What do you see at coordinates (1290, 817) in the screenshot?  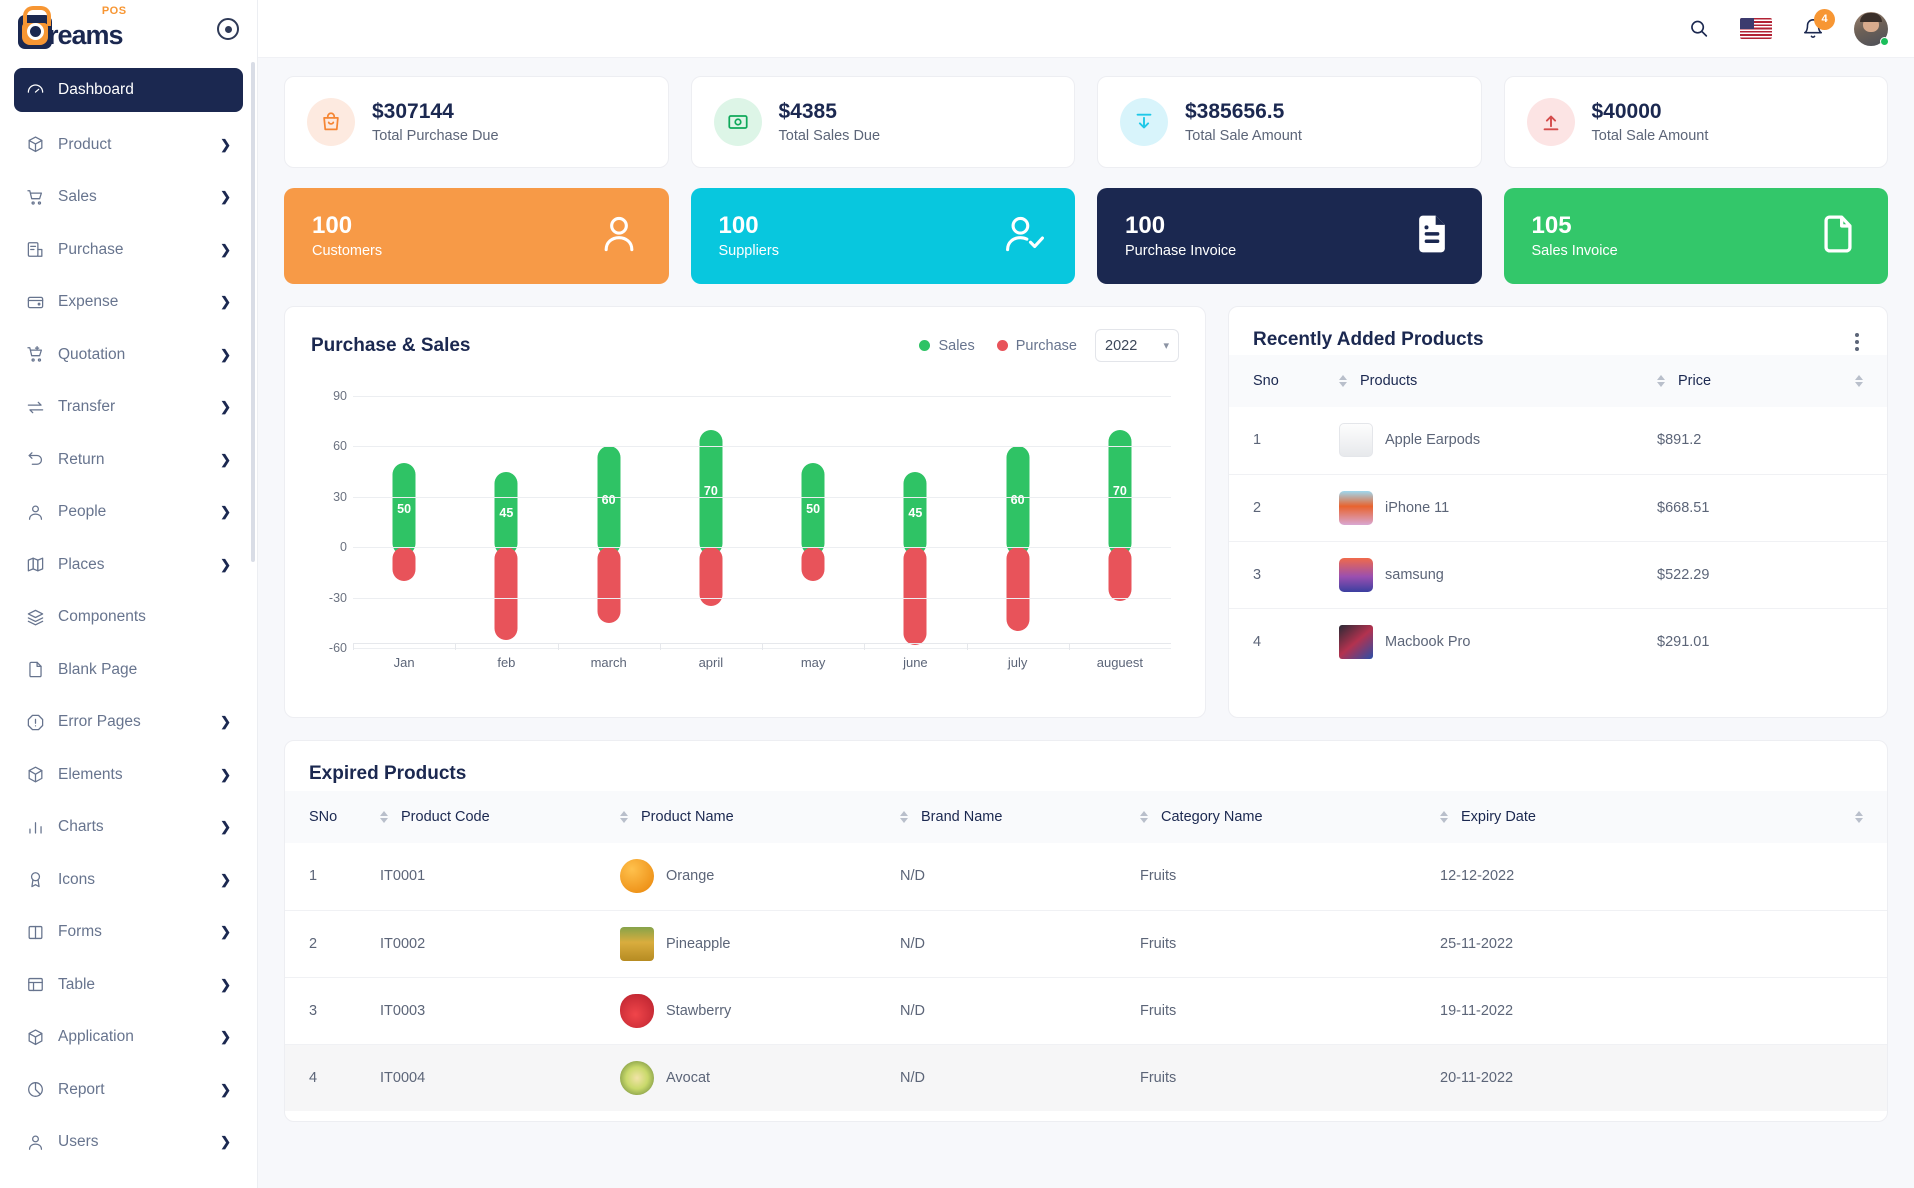 I see `column-header: Category Name` at bounding box center [1290, 817].